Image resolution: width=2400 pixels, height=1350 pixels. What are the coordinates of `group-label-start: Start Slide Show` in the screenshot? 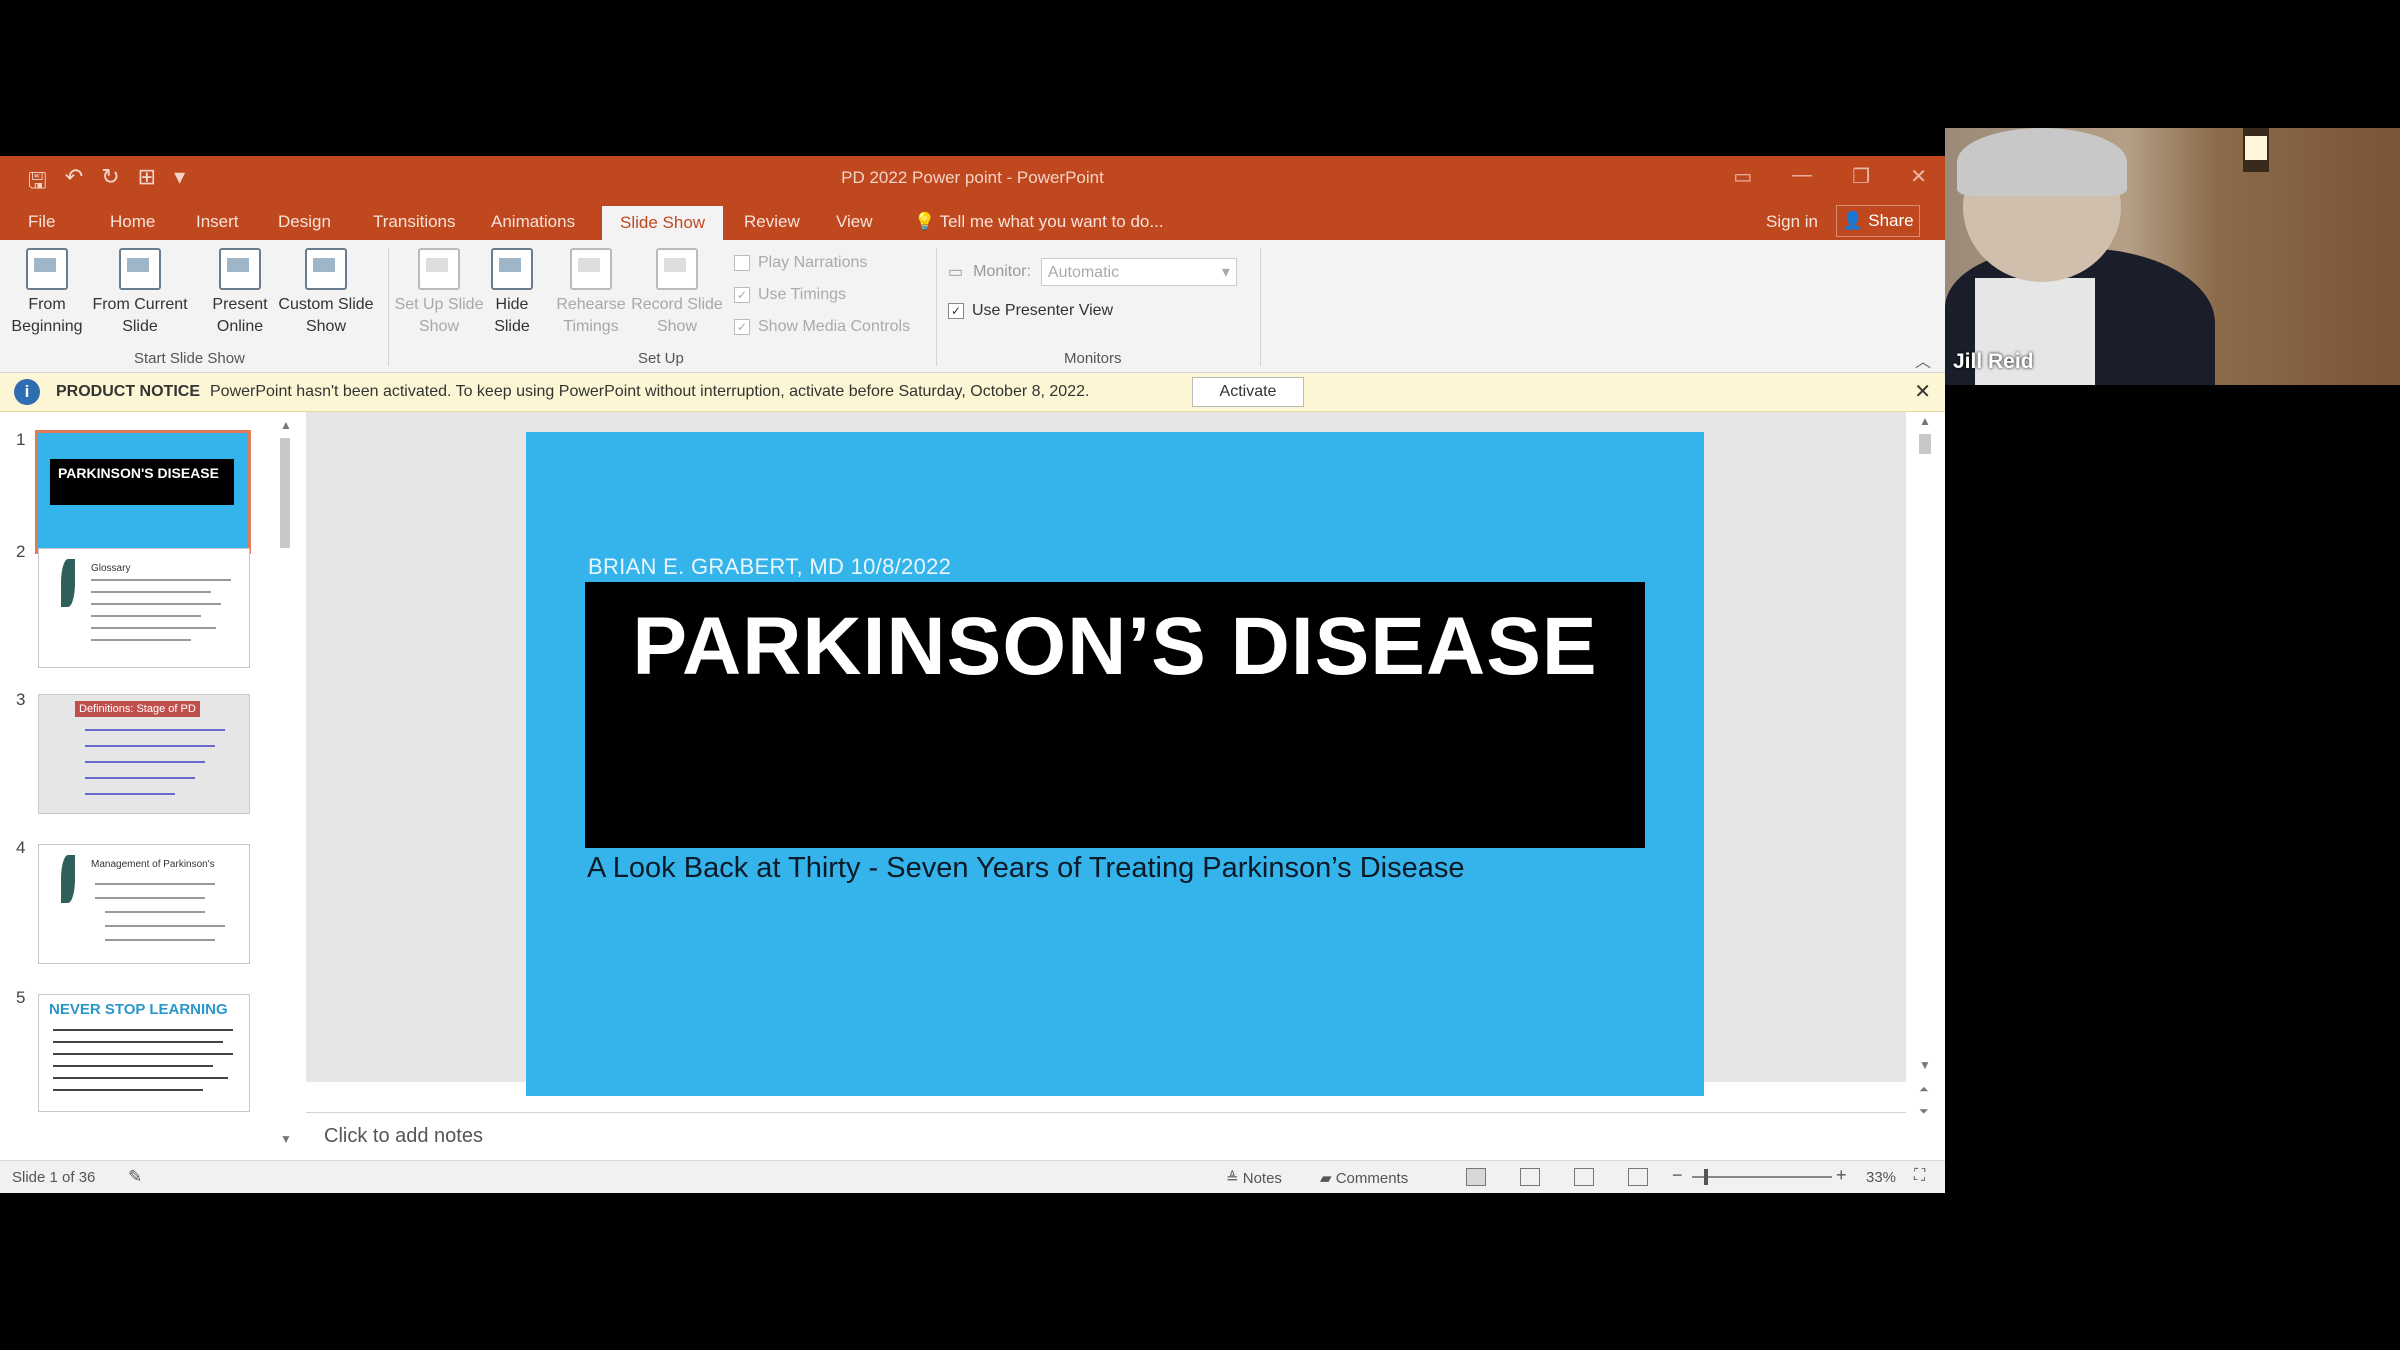 It's located at (189, 358).